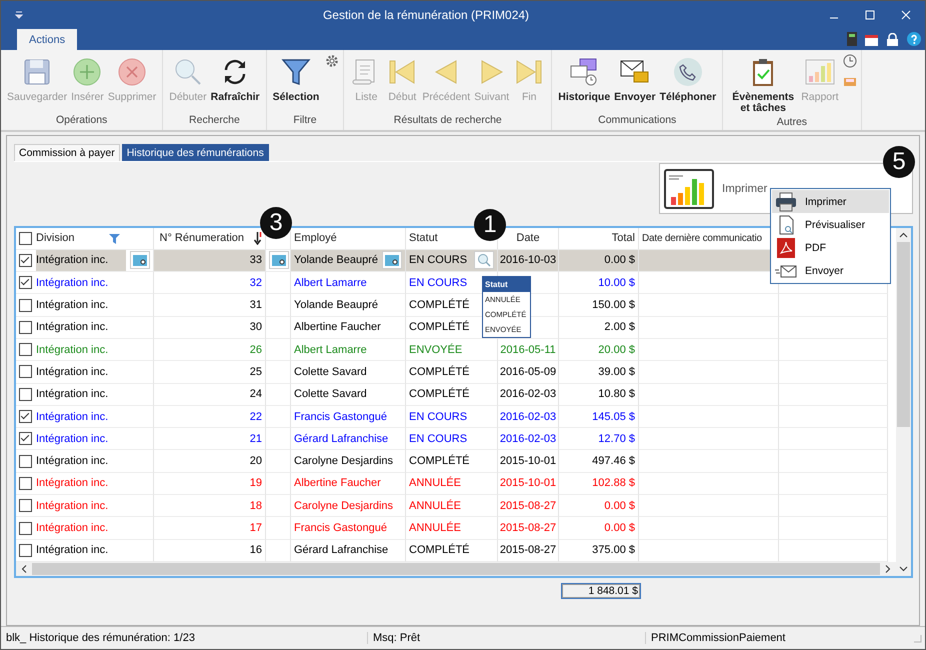  I want to click on table-cell: 12.70 $, so click(616, 438).